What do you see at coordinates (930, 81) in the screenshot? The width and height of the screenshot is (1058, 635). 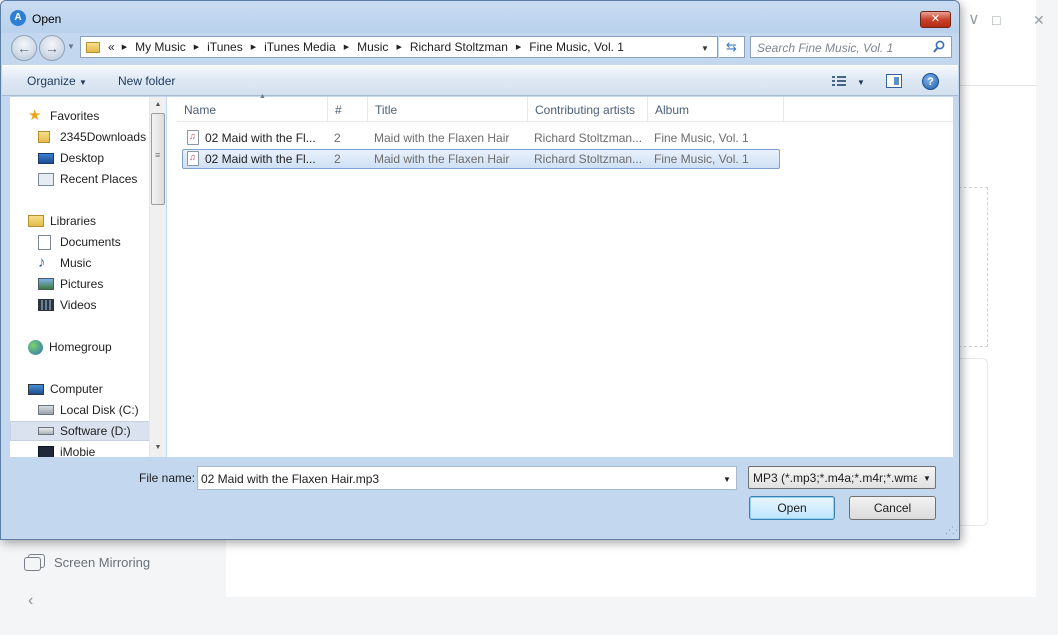 I see `help-icon: ?` at bounding box center [930, 81].